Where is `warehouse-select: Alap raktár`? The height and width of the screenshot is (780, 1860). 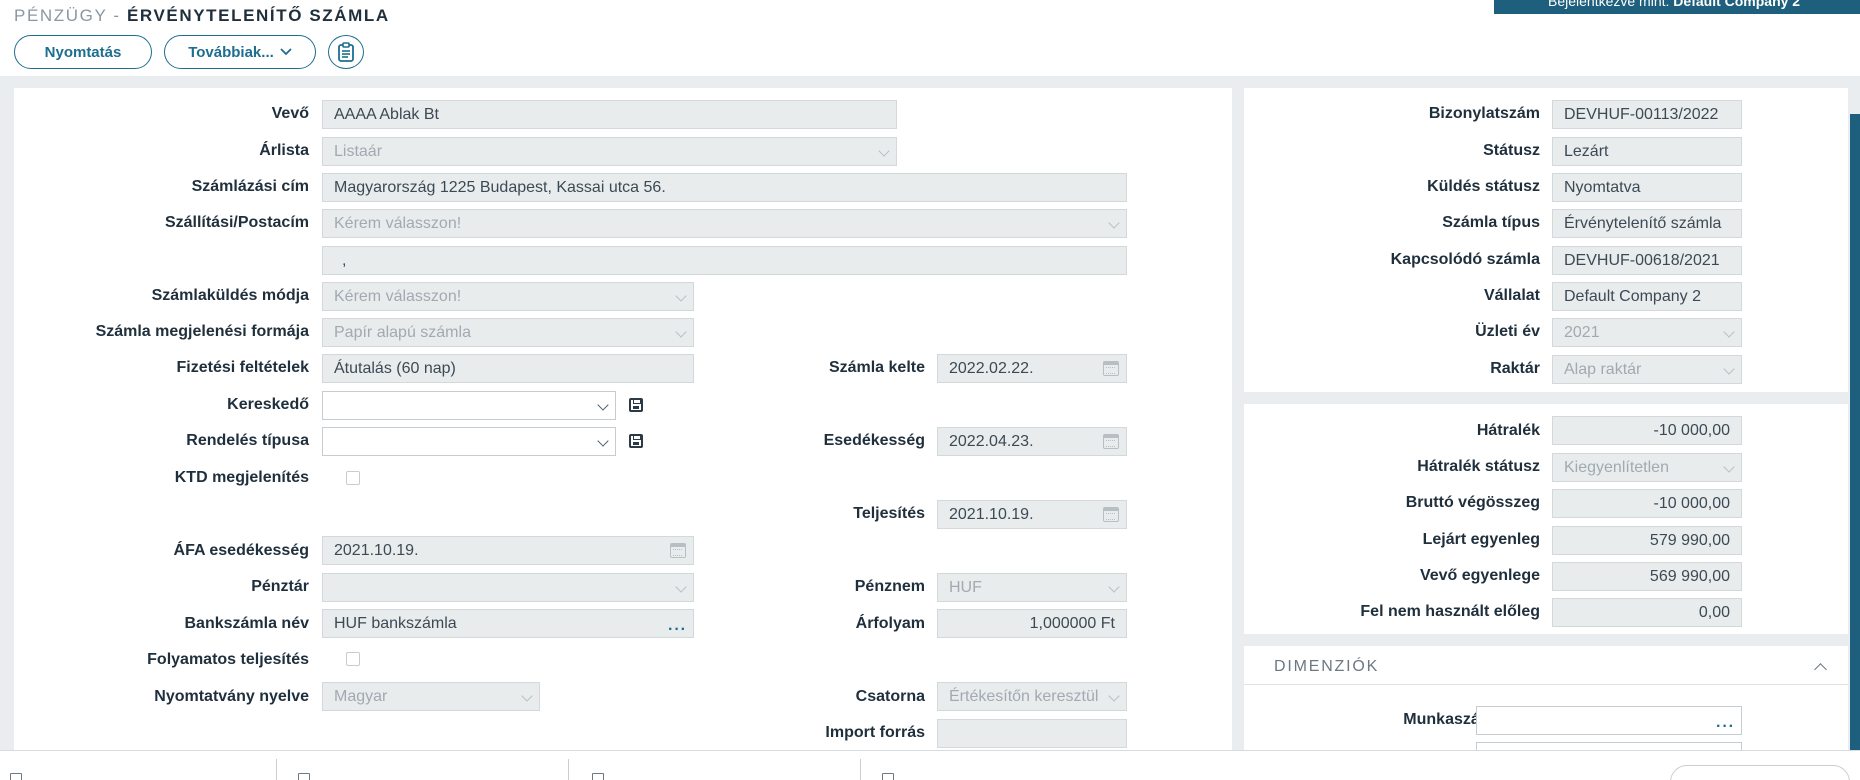
warehouse-select: Alap raktár is located at coordinates (1647, 369).